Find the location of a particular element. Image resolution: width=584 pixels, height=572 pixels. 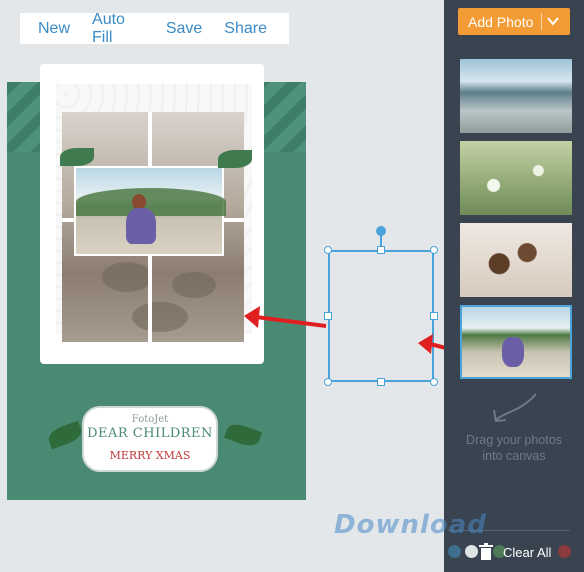

photo-thumbnail-girl is located at coordinates (516, 342).